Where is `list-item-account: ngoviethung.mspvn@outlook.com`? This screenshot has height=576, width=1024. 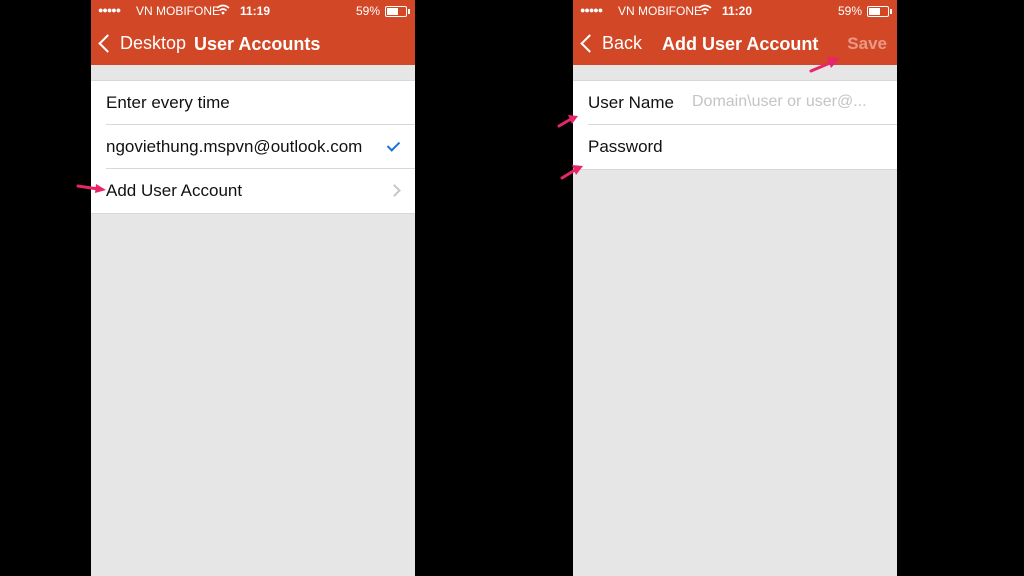
list-item-account: ngoviethung.mspvn@outlook.com is located at coordinates (253, 147).